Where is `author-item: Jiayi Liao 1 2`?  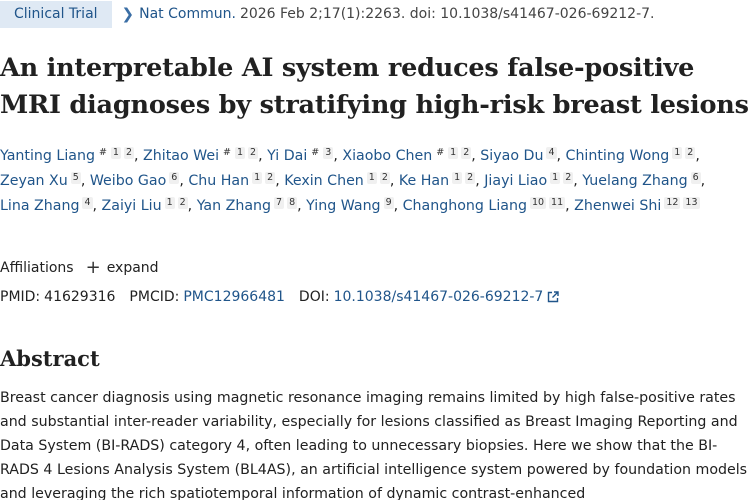
author-item: Jiayi Liao 1 2 is located at coordinates (529, 180).